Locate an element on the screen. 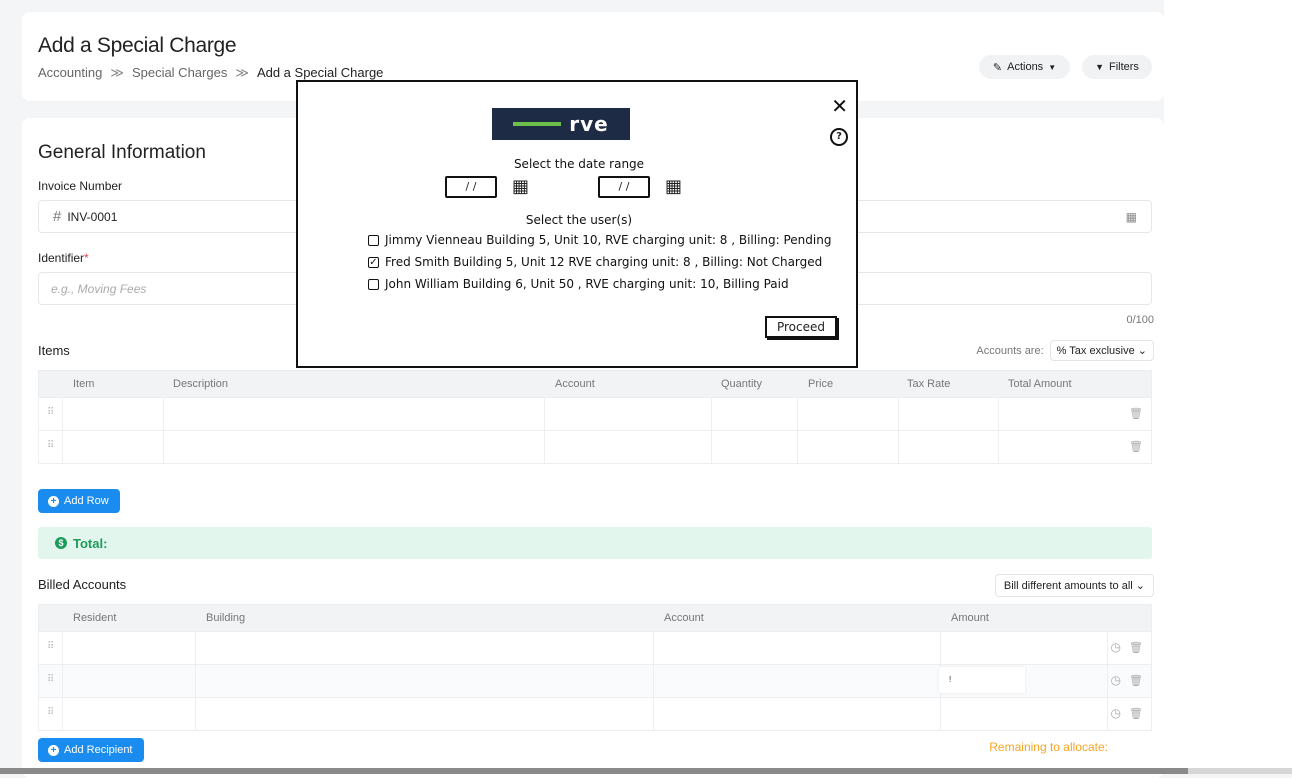 This screenshot has height=778, width=1292. table-row: ⠿ ! ◷ 🗑 is located at coordinates (595, 680).